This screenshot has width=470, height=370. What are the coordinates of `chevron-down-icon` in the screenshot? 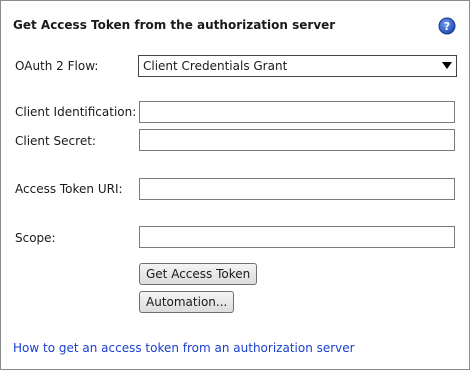 It's located at (447, 65).